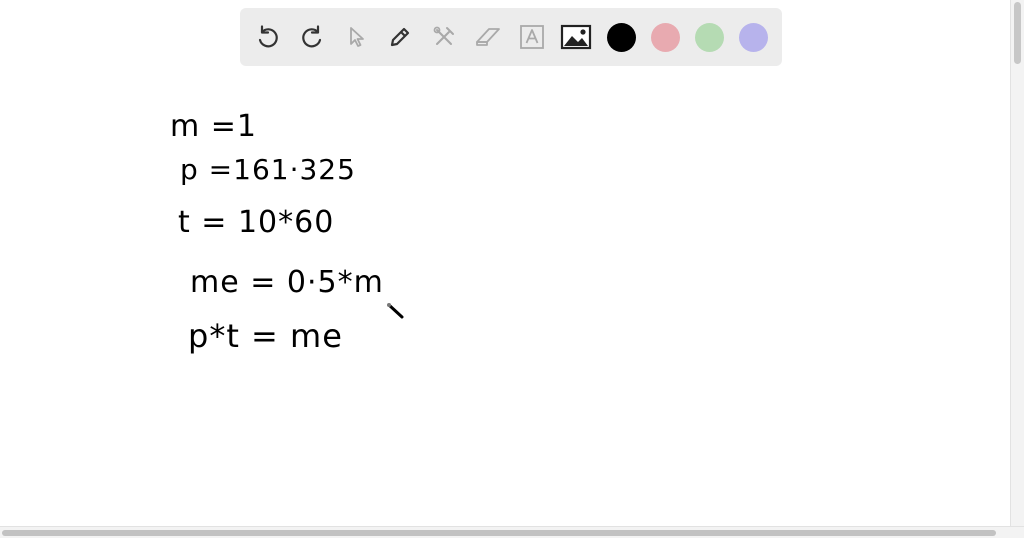  I want to click on horizontal-scroll-thumb, so click(499, 533).